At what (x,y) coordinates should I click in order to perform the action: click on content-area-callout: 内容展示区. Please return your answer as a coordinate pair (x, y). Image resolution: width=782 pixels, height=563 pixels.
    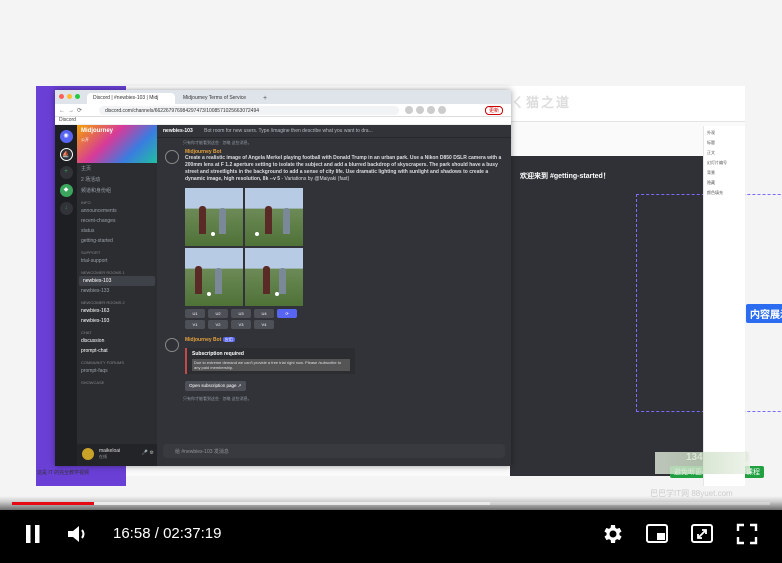
    Looking at the image, I should click on (764, 313).